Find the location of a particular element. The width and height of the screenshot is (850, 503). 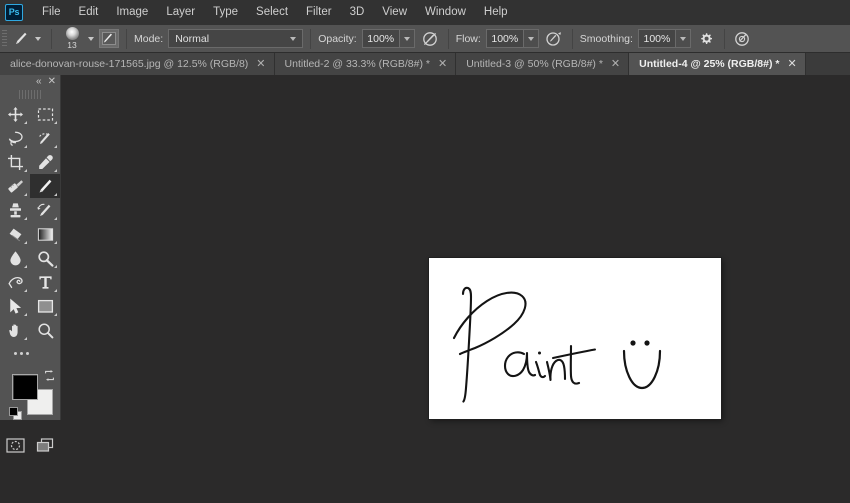

tool-move is located at coordinates (15, 114).